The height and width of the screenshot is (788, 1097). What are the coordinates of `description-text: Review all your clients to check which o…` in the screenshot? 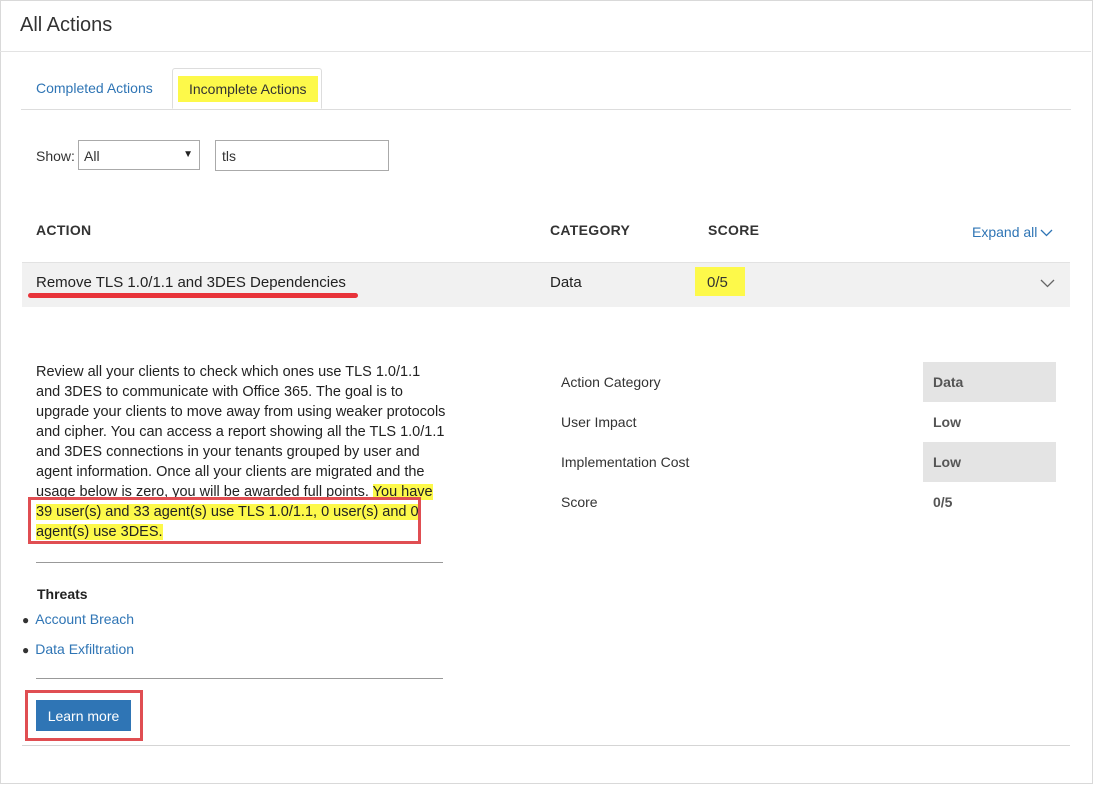 It's located at (241, 432).